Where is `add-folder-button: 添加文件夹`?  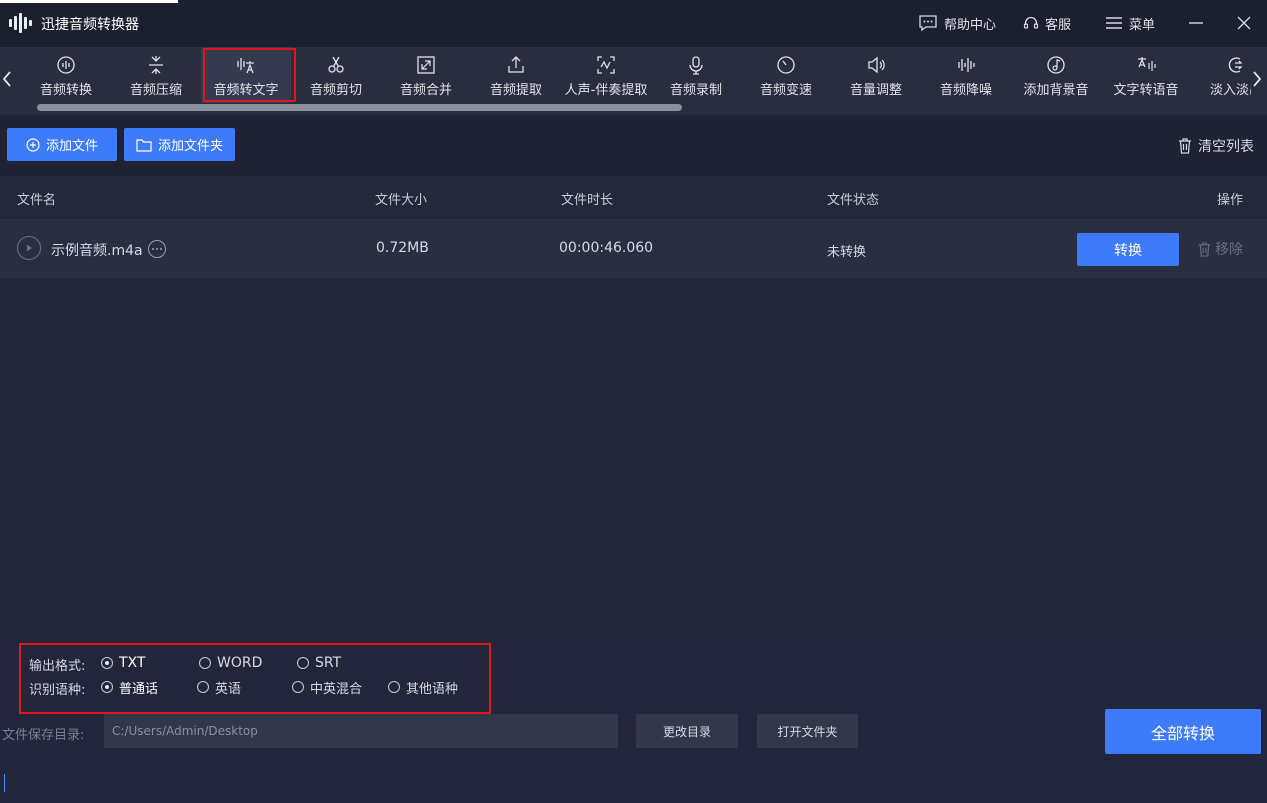 add-folder-button: 添加文件夹 is located at coordinates (179, 144).